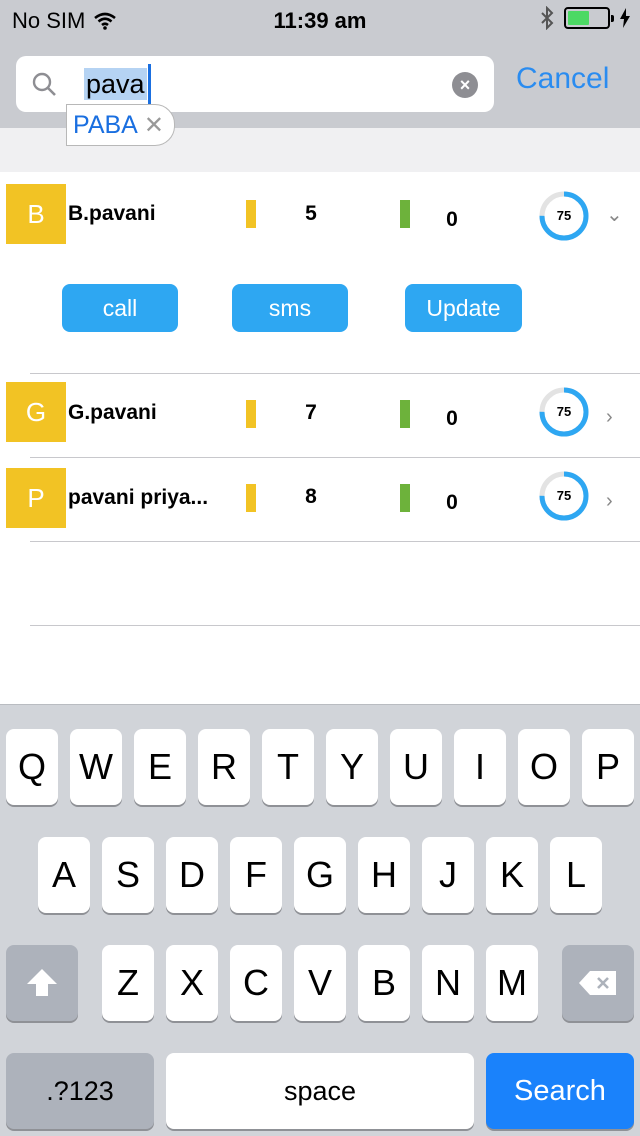  Describe the element at coordinates (224, 767) in the screenshot. I see `key-r: R` at that location.